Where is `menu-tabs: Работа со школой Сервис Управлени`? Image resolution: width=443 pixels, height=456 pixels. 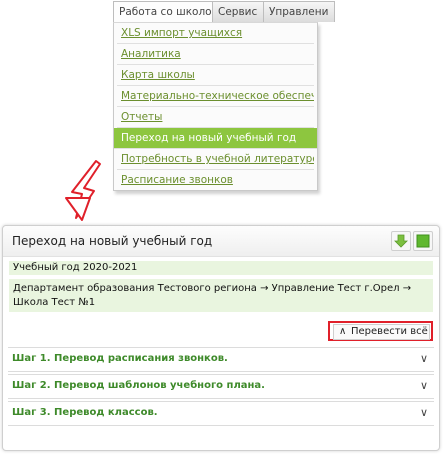 menu-tabs: Работа со школой Сервис Управлени is located at coordinates (278, 12).